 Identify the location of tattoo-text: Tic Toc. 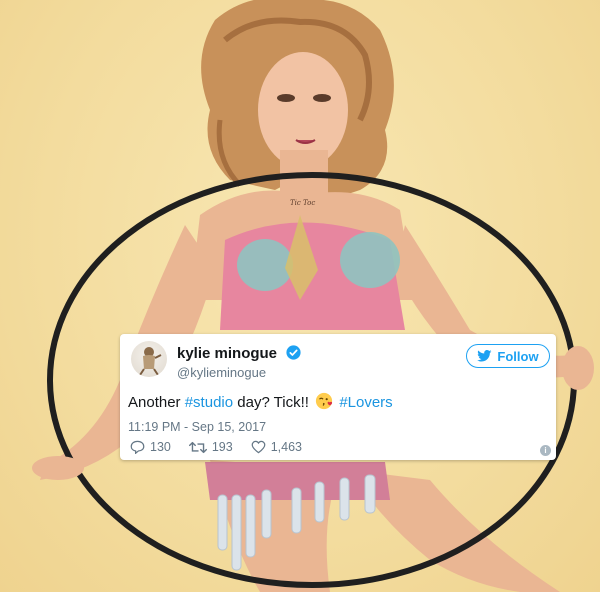
(302, 203).